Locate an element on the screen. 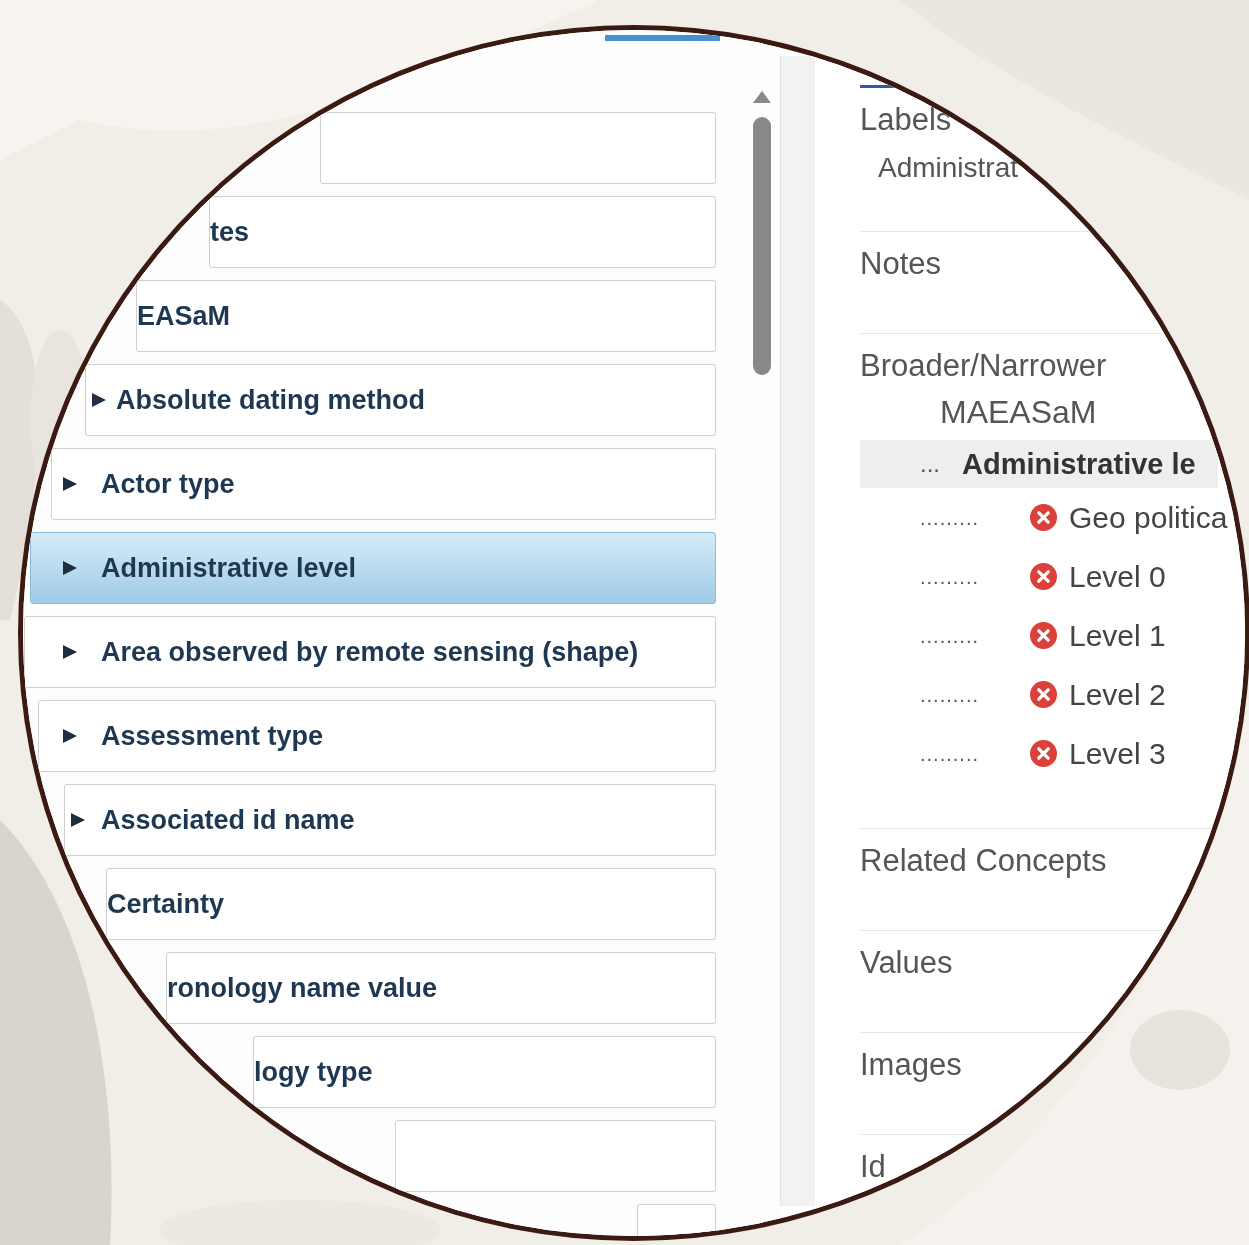  list-row: logy type is located at coordinates (484, 1072).